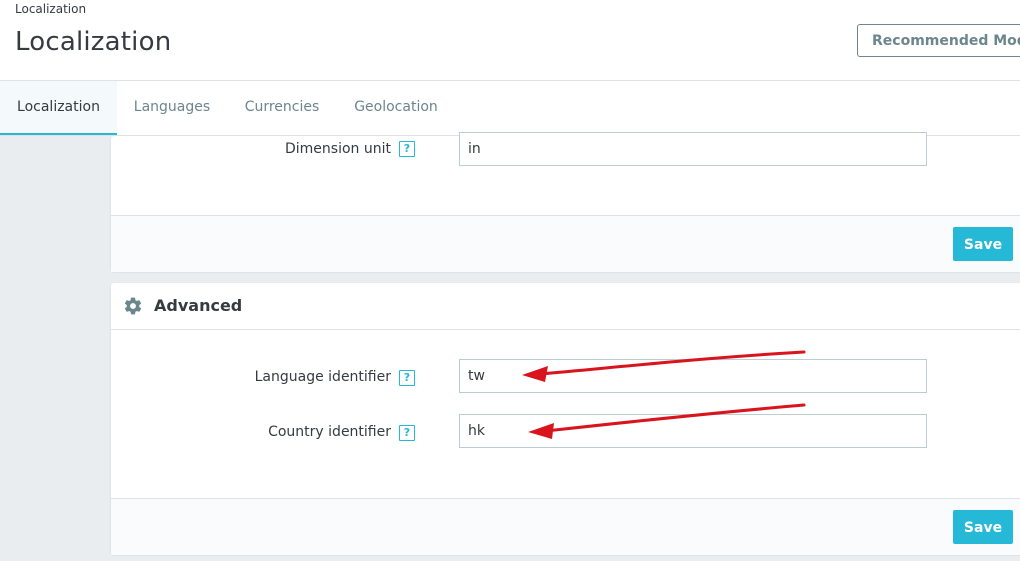 This screenshot has height=561, width=1020. I want to click on country-identifier-input: hk, so click(693, 431).